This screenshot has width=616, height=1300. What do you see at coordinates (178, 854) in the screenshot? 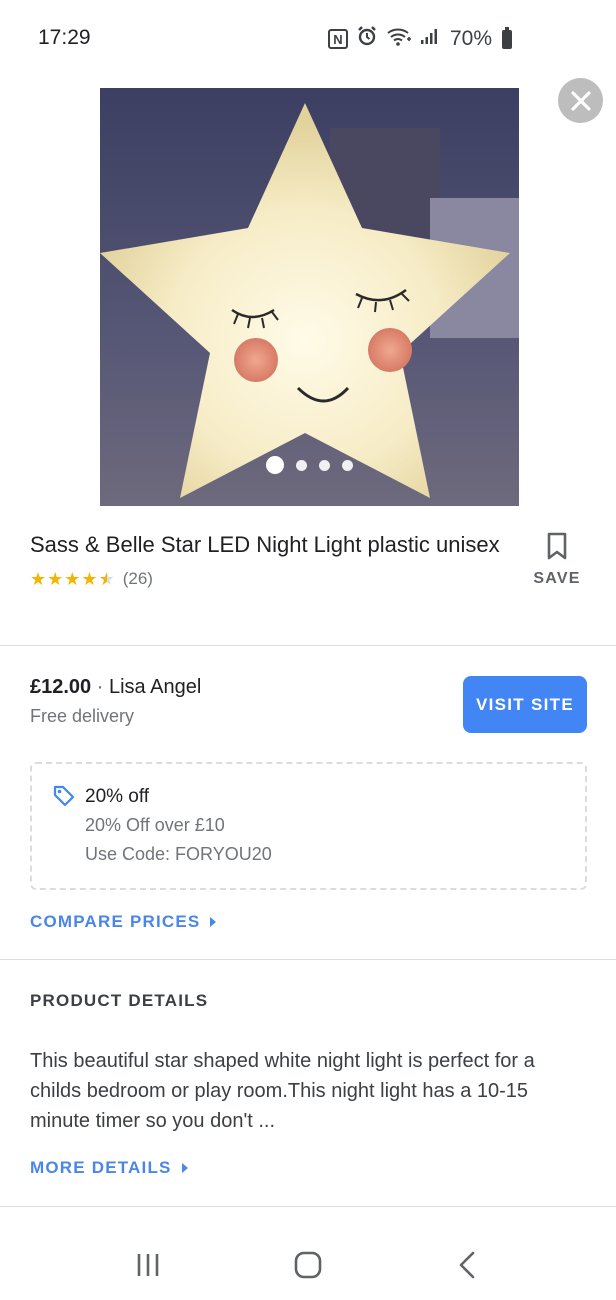
I see `promo-code: Use Code: FORYOU20` at bounding box center [178, 854].